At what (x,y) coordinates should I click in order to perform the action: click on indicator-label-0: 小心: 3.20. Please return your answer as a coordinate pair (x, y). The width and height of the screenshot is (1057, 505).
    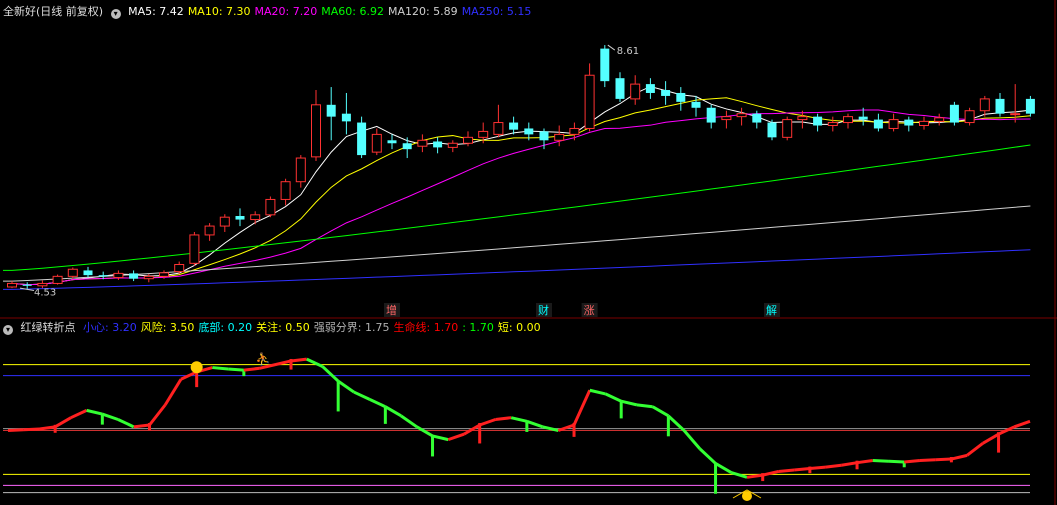
    Looking at the image, I should click on (110, 327).